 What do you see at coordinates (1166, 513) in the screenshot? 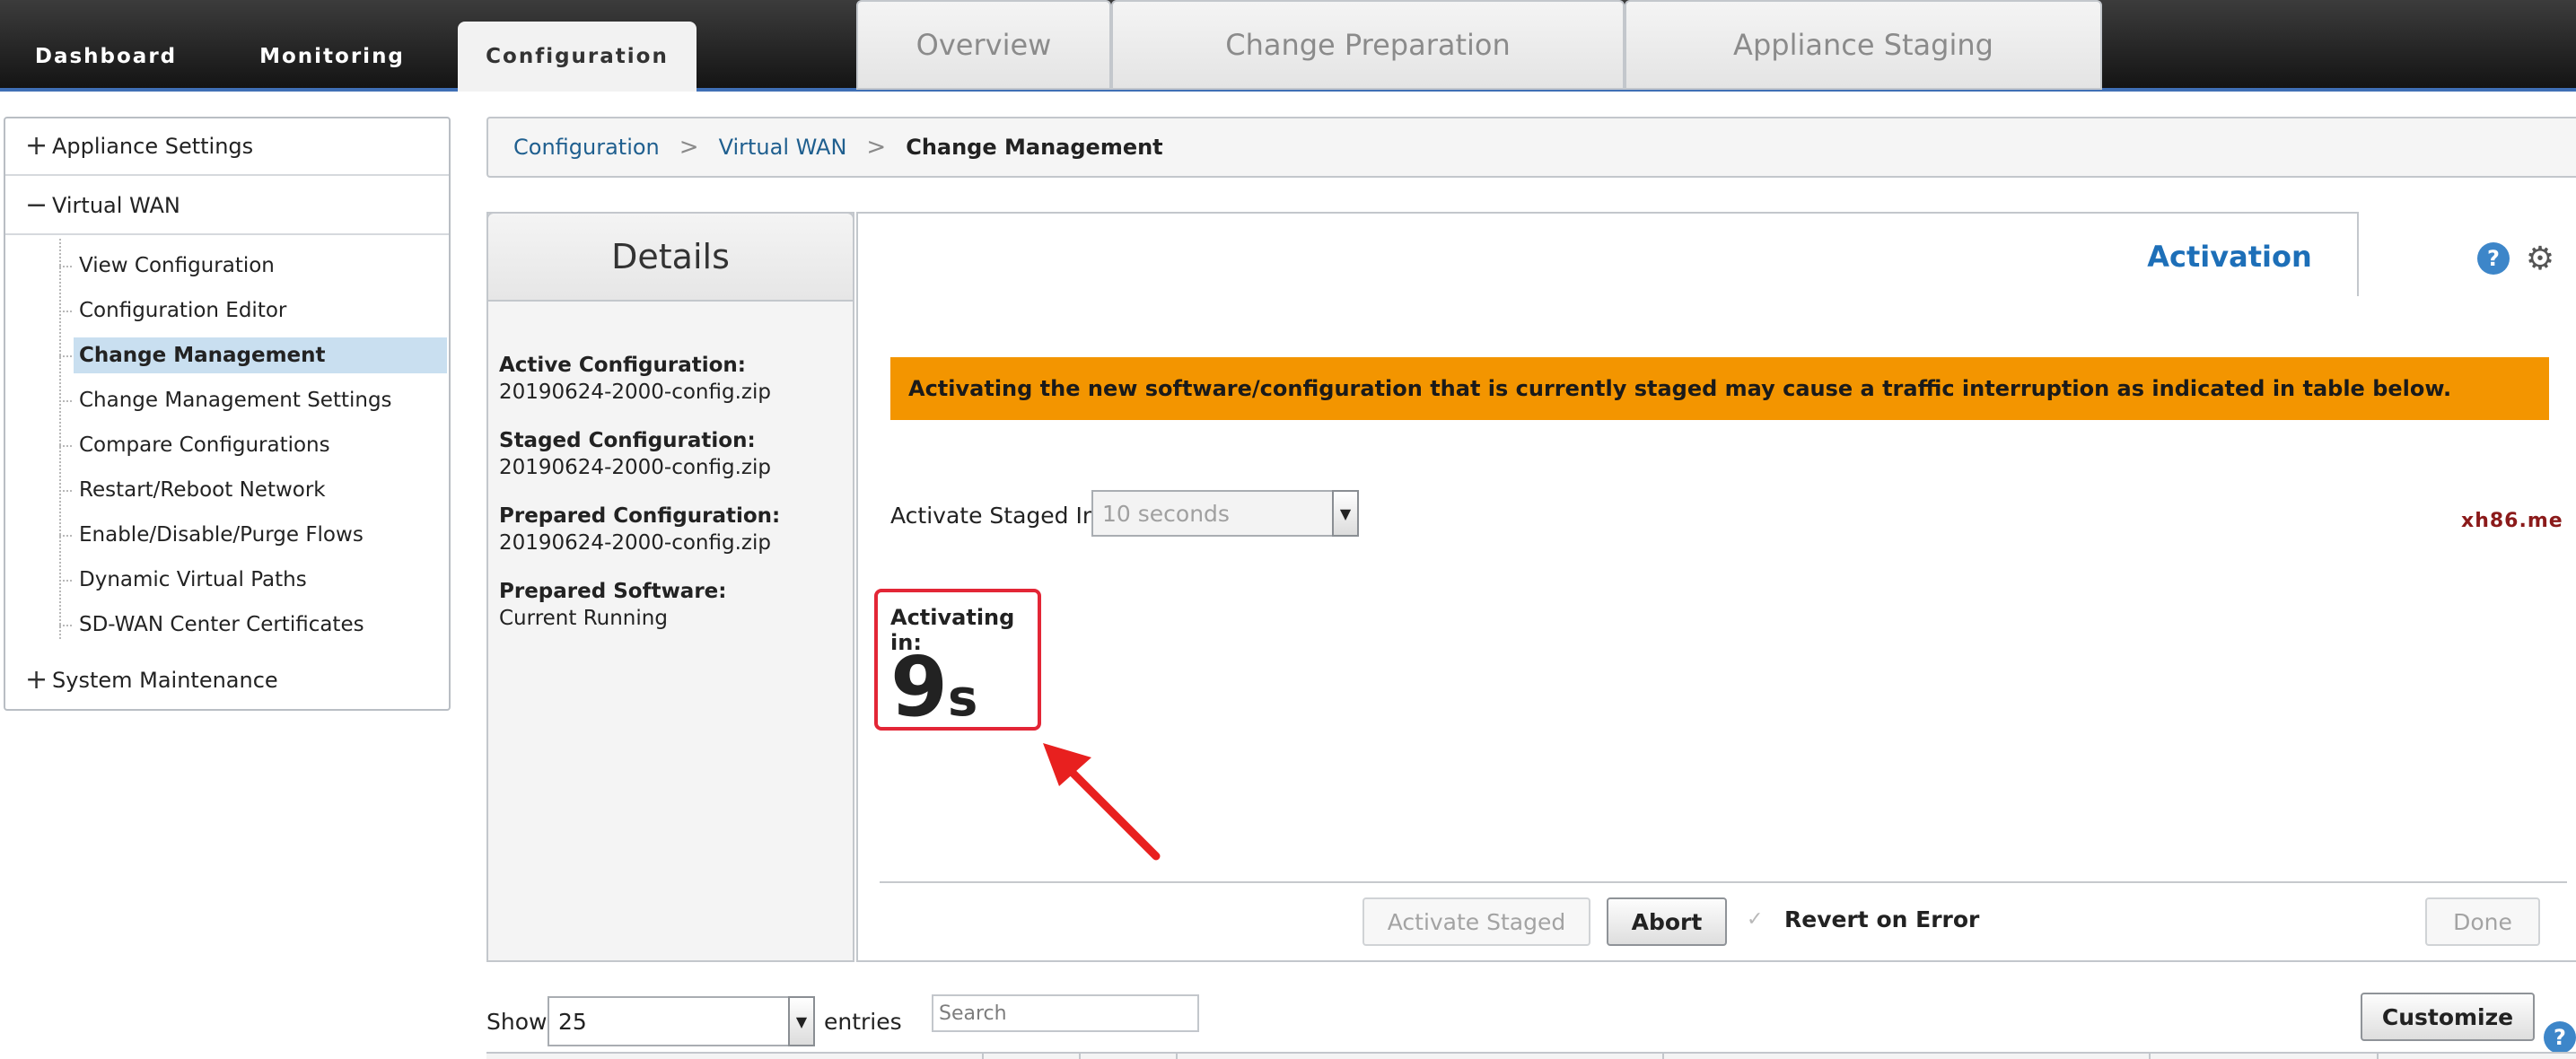
I see `select-value: 10 seconds` at bounding box center [1166, 513].